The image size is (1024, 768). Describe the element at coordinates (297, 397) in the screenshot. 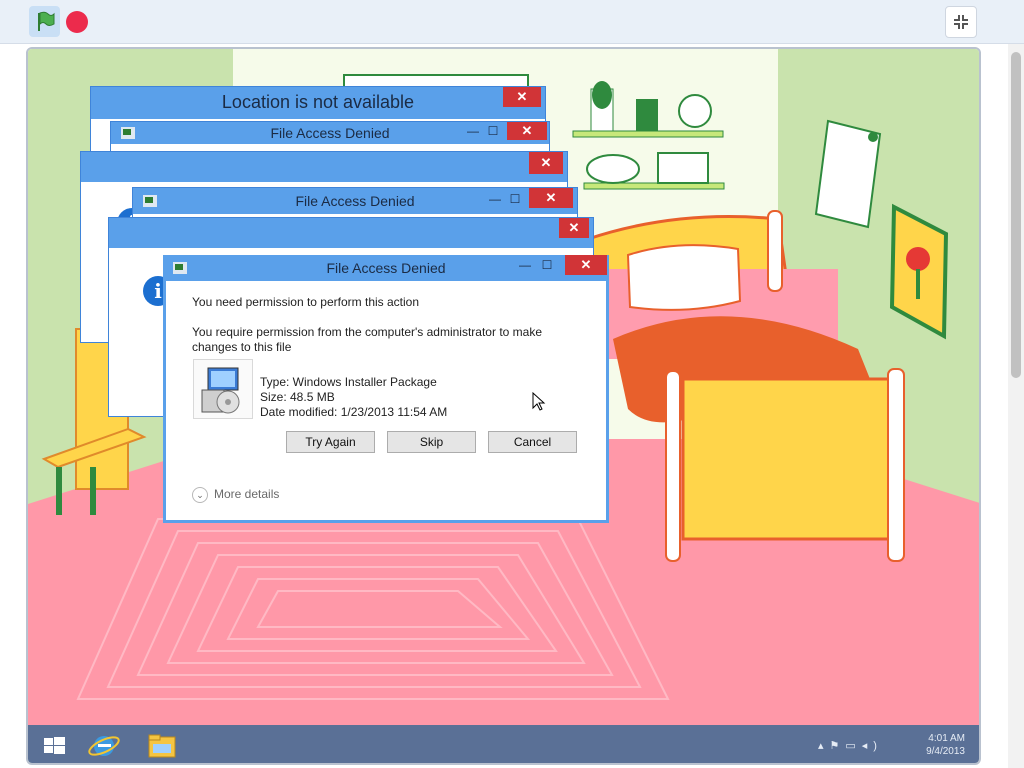

I see `file-size: Size: 48.5 MB` at that location.